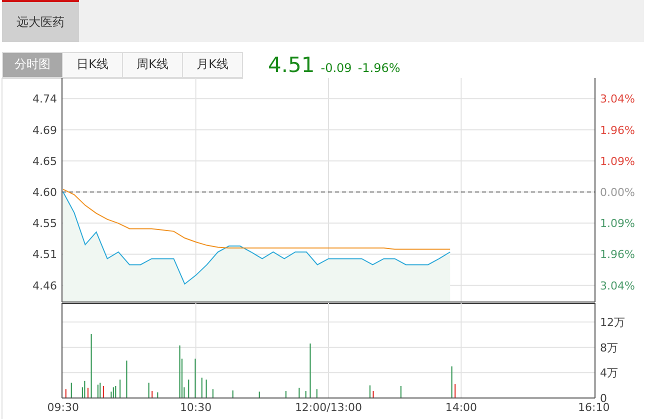  Describe the element at coordinates (336, 68) in the screenshot. I see `price-change: -0.09` at that location.